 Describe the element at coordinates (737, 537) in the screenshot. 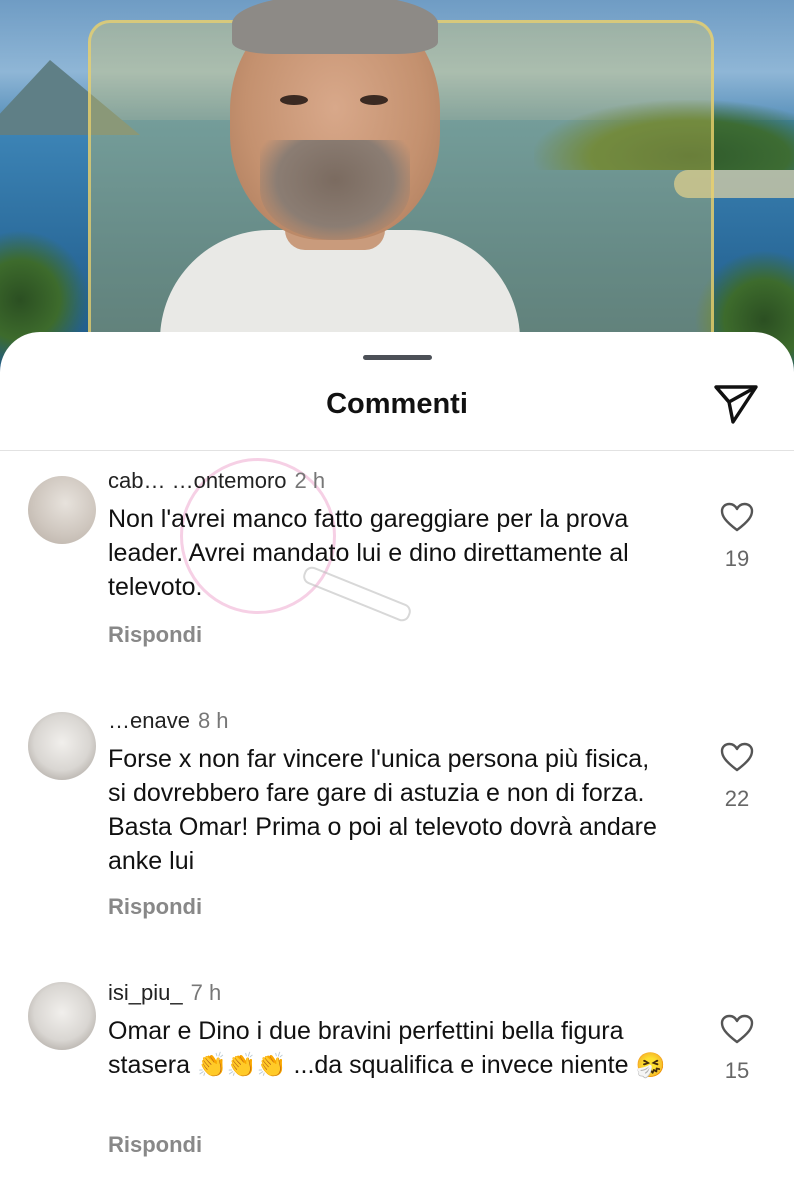

I see `like-control: 19` at that location.